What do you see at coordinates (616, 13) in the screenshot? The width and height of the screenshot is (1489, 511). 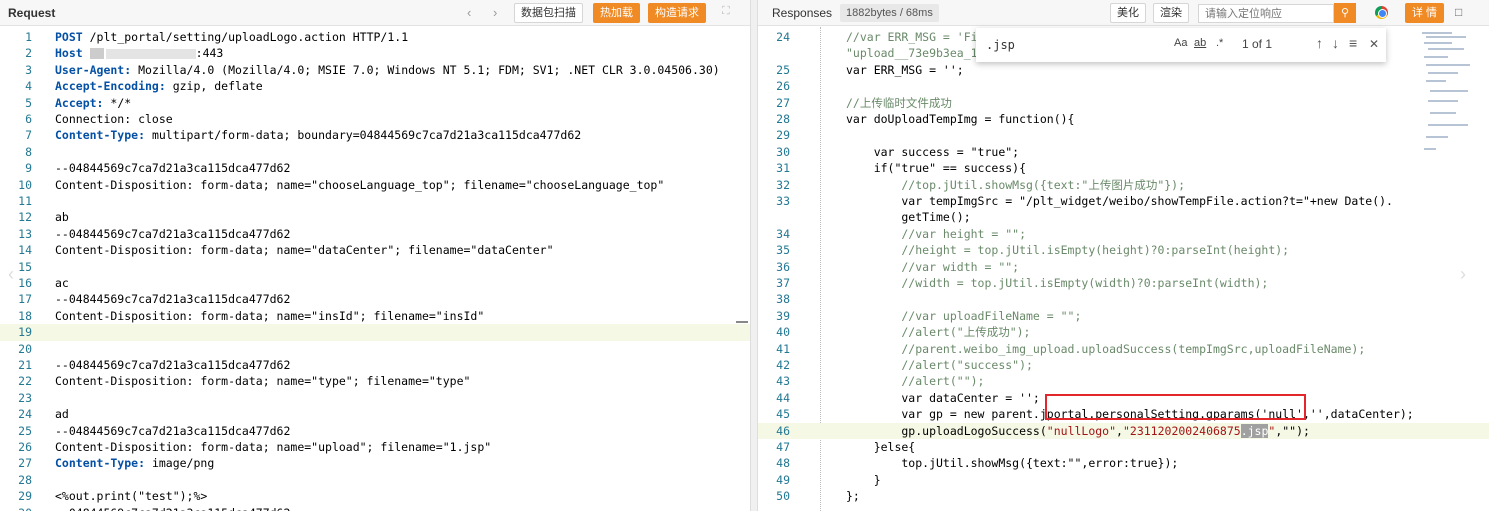 I see `hot-load-button: 热加载` at bounding box center [616, 13].